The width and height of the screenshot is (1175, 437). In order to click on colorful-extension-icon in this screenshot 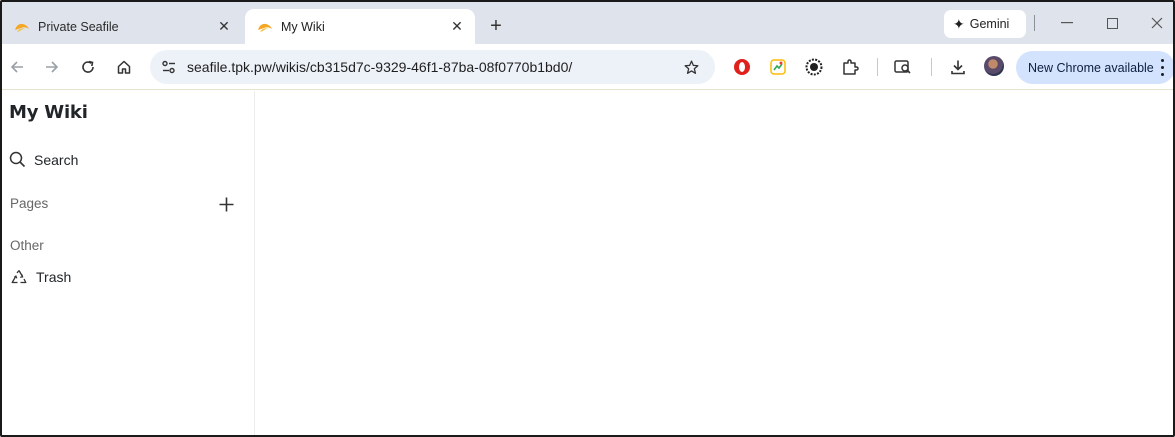, I will do `click(778, 67)`.